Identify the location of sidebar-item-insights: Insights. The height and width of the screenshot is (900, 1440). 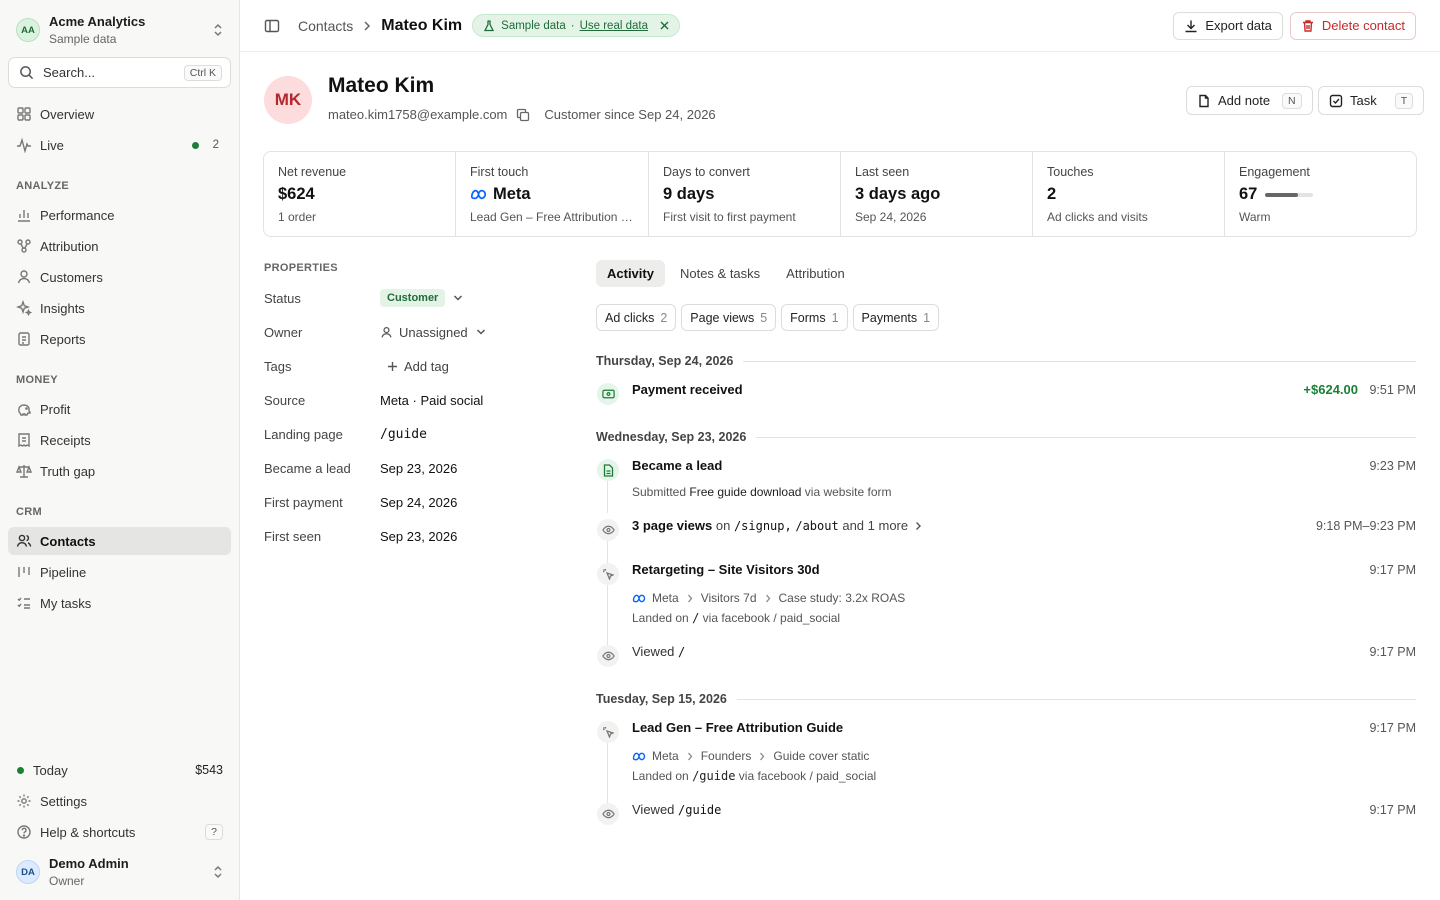
(119, 308).